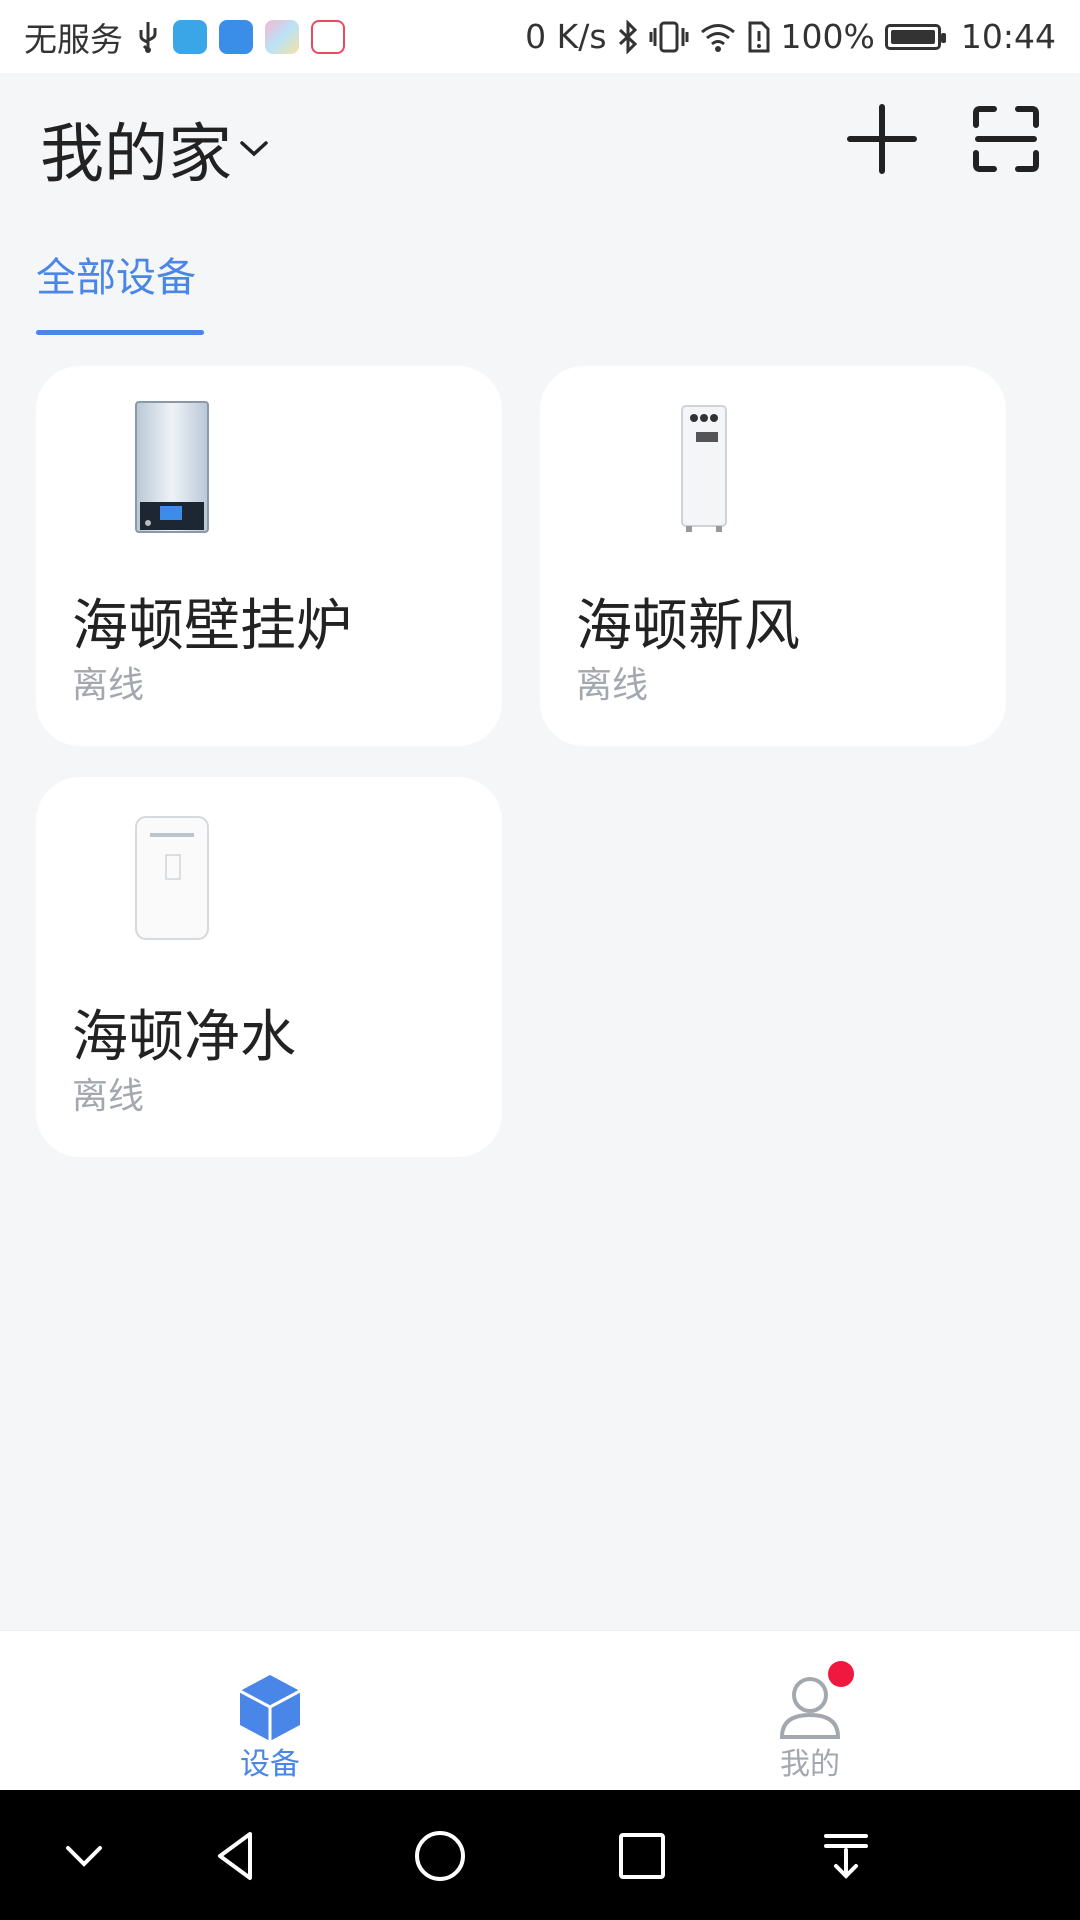 The height and width of the screenshot is (1920, 1080). Describe the element at coordinates (84, 1856) in the screenshot. I see `hide-nav-icon` at that location.